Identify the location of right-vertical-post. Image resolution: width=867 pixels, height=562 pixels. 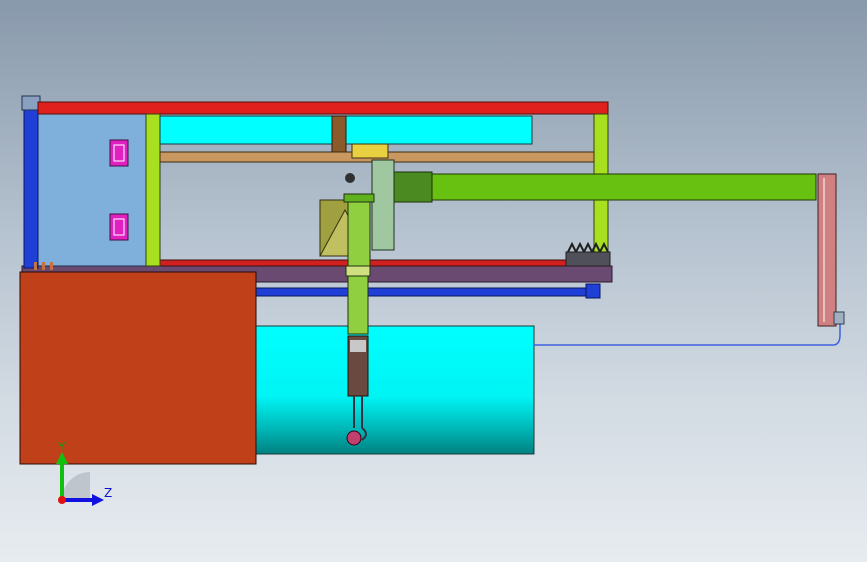
(827, 250).